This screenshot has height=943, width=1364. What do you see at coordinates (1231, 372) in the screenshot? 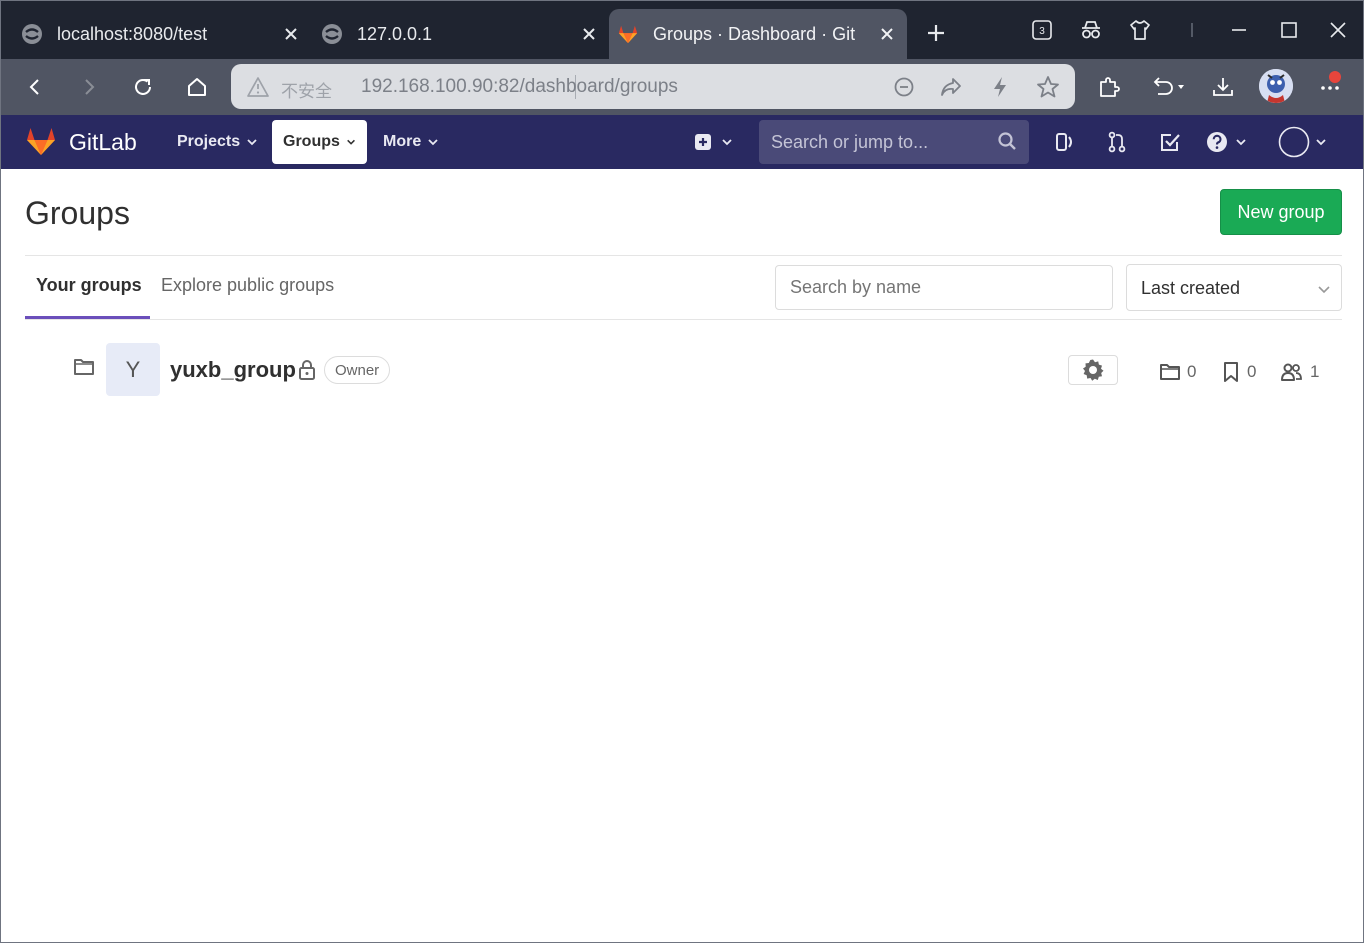
I see `bookmark-icon` at bounding box center [1231, 372].